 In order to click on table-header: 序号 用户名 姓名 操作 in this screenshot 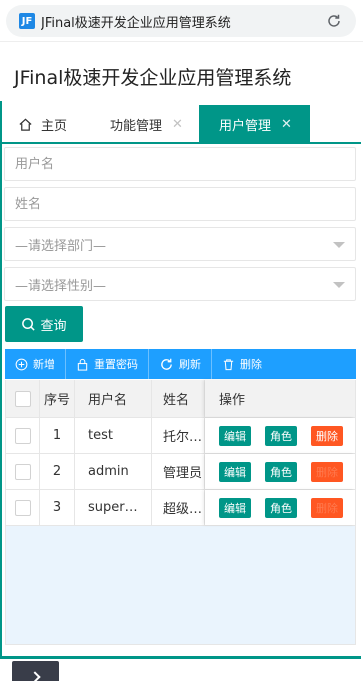, I will do `click(180, 399)`.